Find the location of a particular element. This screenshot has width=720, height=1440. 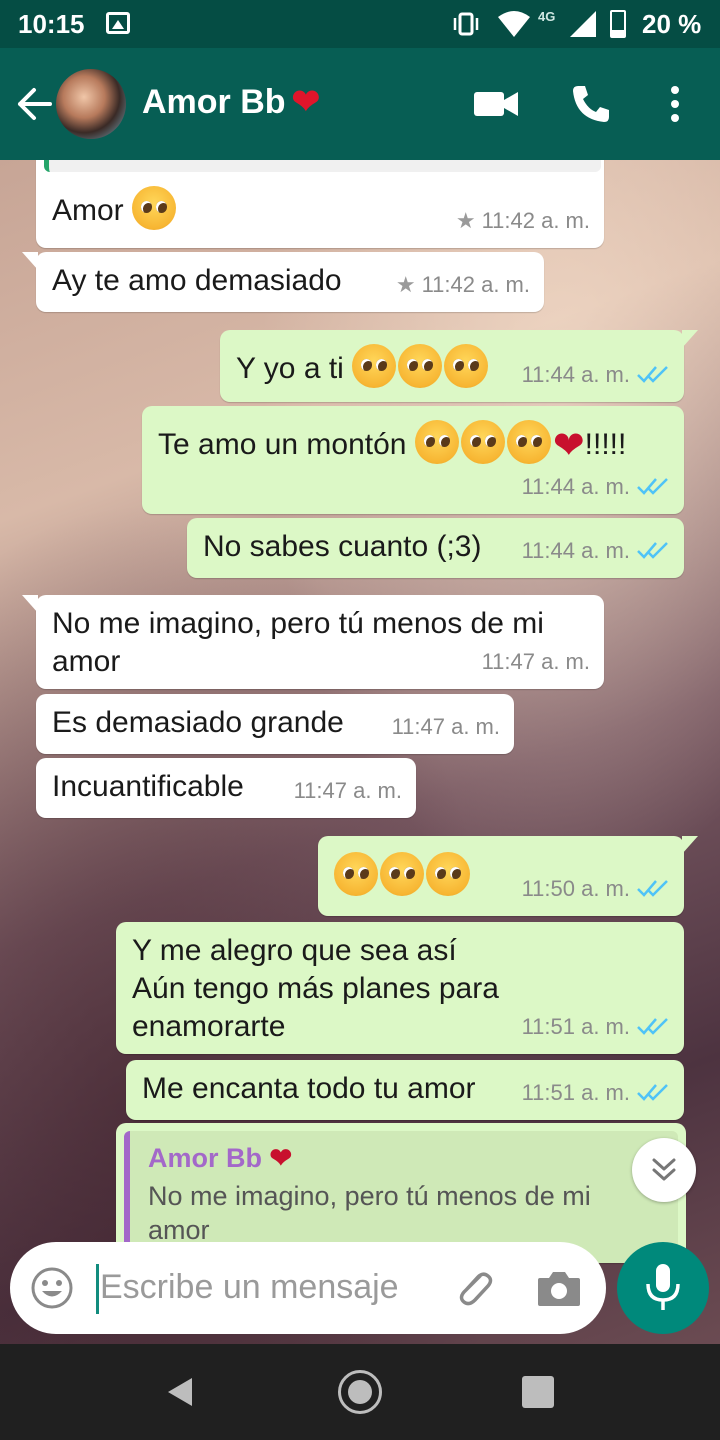

message-bubble-incoming: Incuantificable 11:47 a. m. is located at coordinates (226, 788).